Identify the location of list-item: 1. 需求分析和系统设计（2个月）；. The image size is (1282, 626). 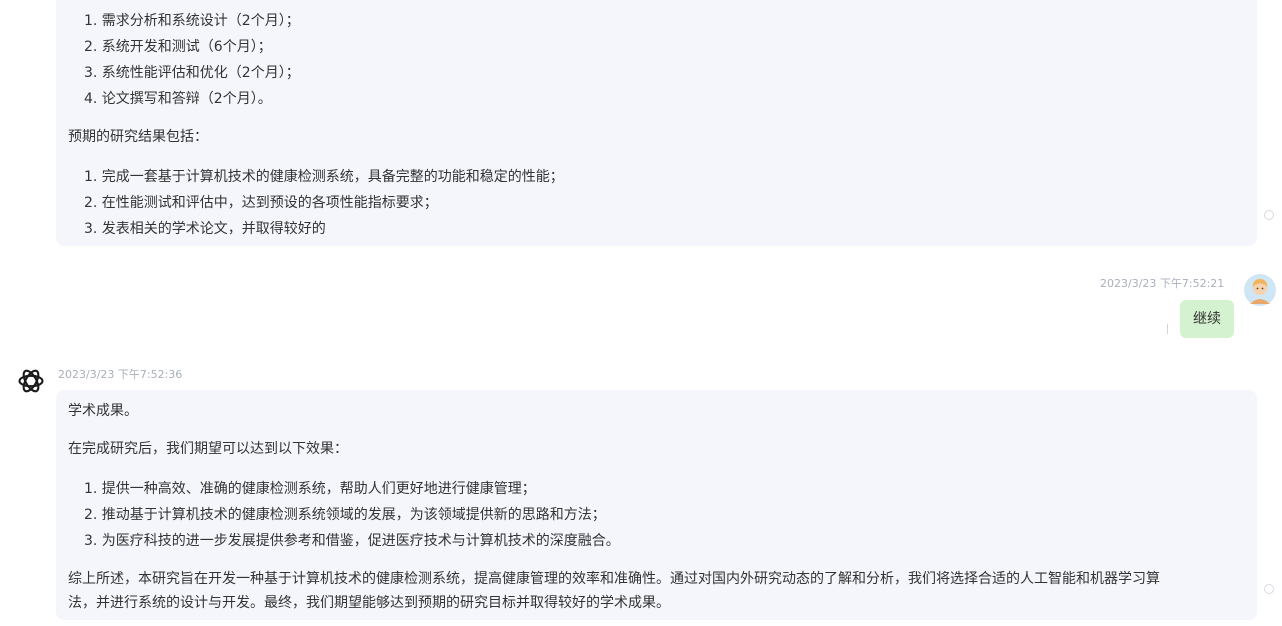
(192, 21).